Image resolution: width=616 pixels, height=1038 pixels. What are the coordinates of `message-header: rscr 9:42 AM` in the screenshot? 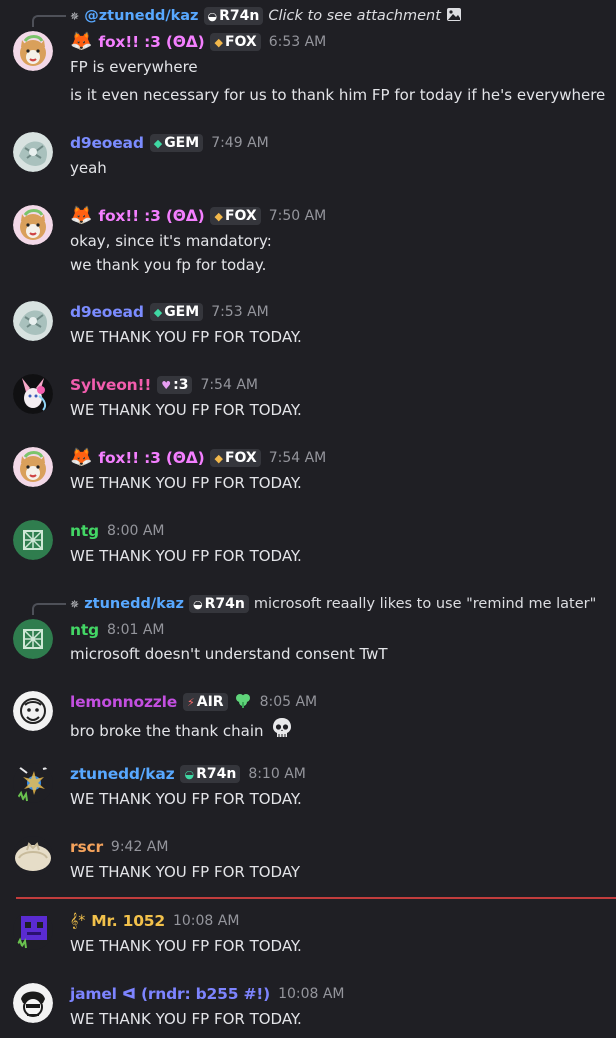 It's located at (119, 847).